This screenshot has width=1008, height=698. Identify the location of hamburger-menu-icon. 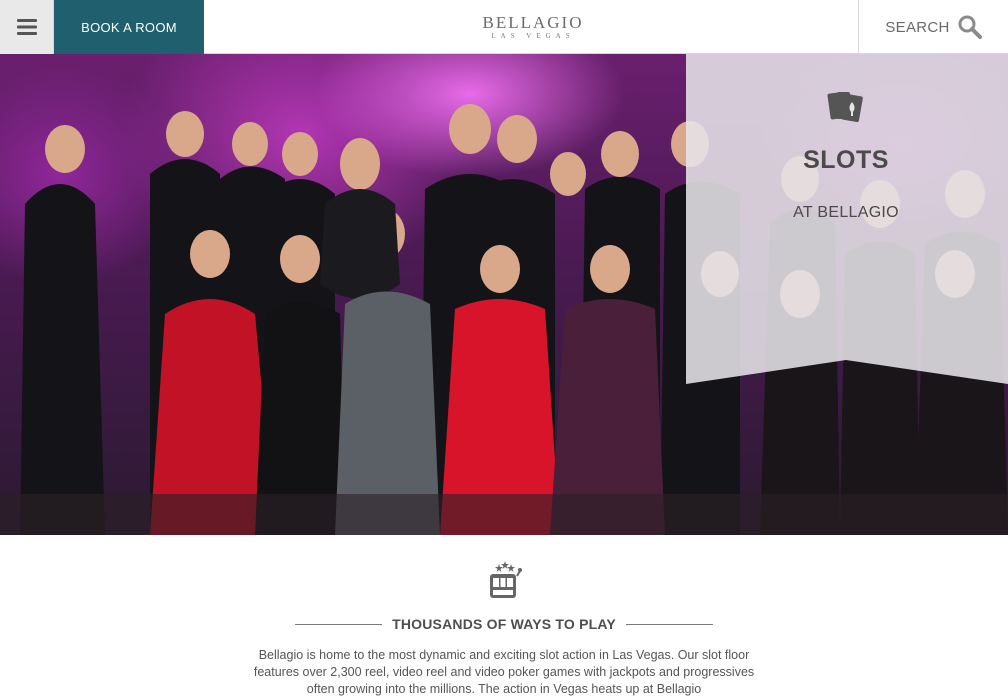
(26, 27).